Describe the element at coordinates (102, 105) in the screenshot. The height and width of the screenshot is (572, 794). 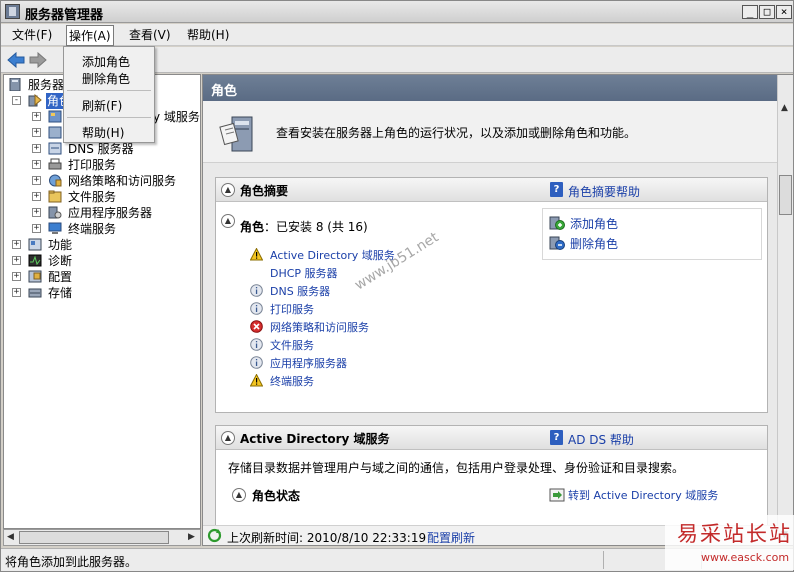
I see `menu-refresh: 刷新(F)` at that location.